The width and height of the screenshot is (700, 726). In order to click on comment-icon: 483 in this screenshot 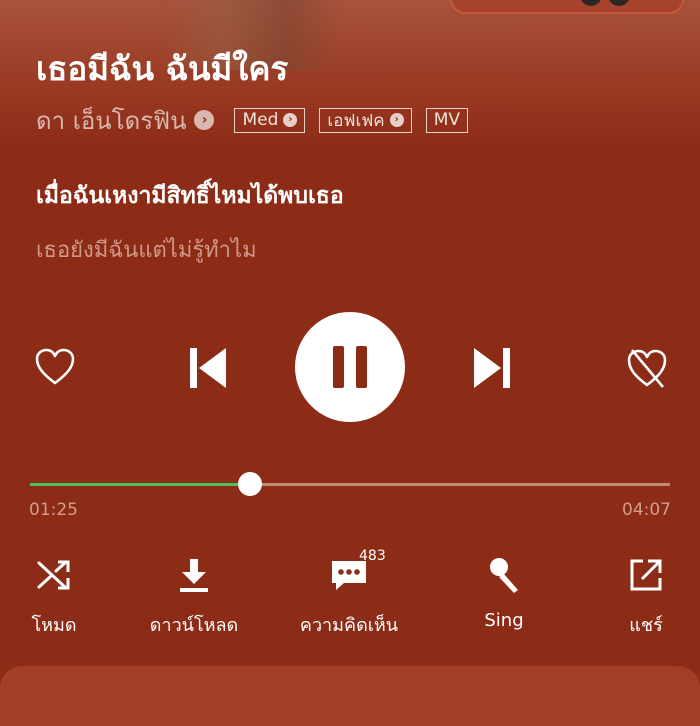, I will do `click(349, 573)`.